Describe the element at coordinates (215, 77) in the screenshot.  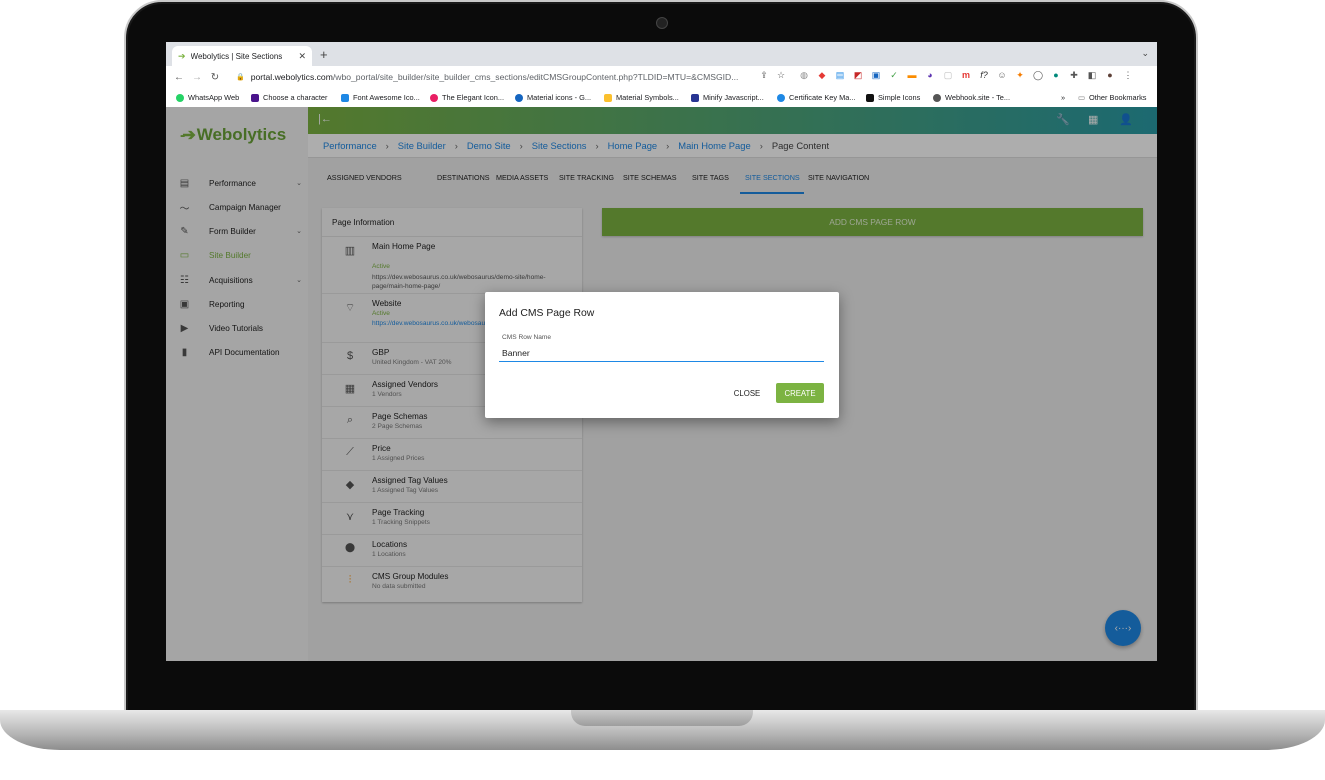
I see `reload-icon: ↻` at that location.